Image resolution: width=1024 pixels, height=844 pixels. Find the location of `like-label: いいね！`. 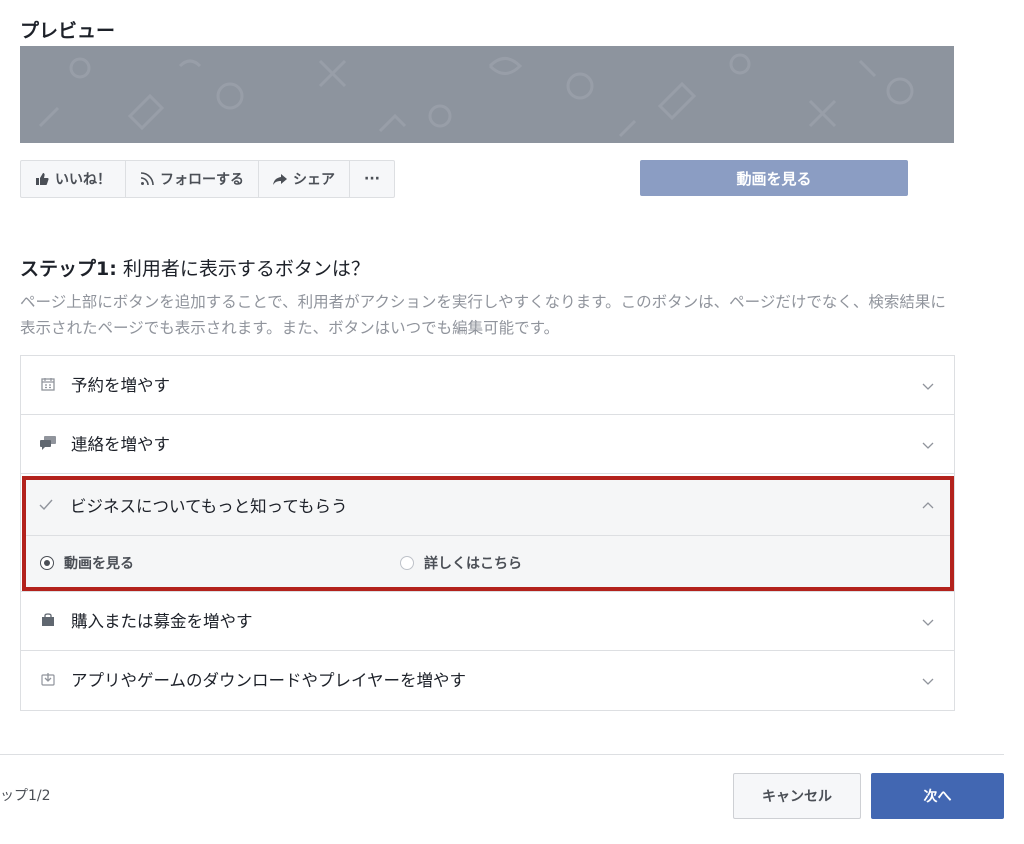

like-label: いいね！ is located at coordinates (83, 180).